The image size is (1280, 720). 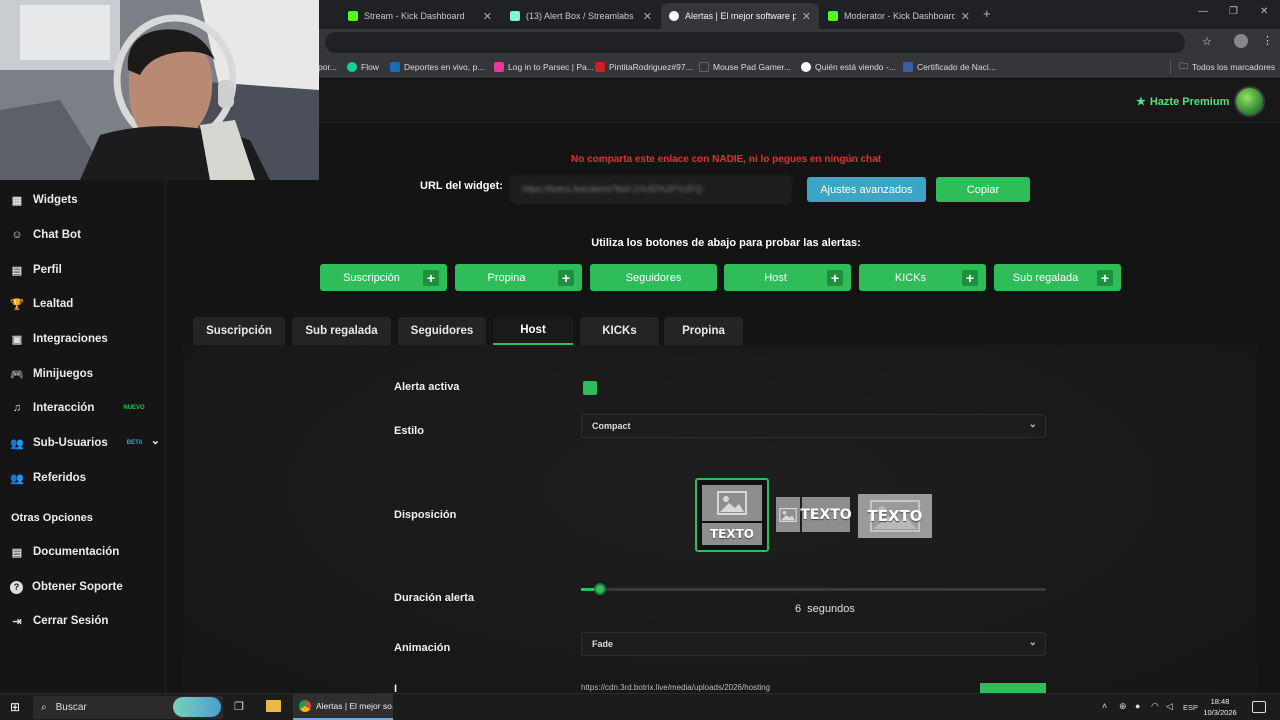 I want to click on clock-date: 10/3/2026, so click(x=1220, y=712).